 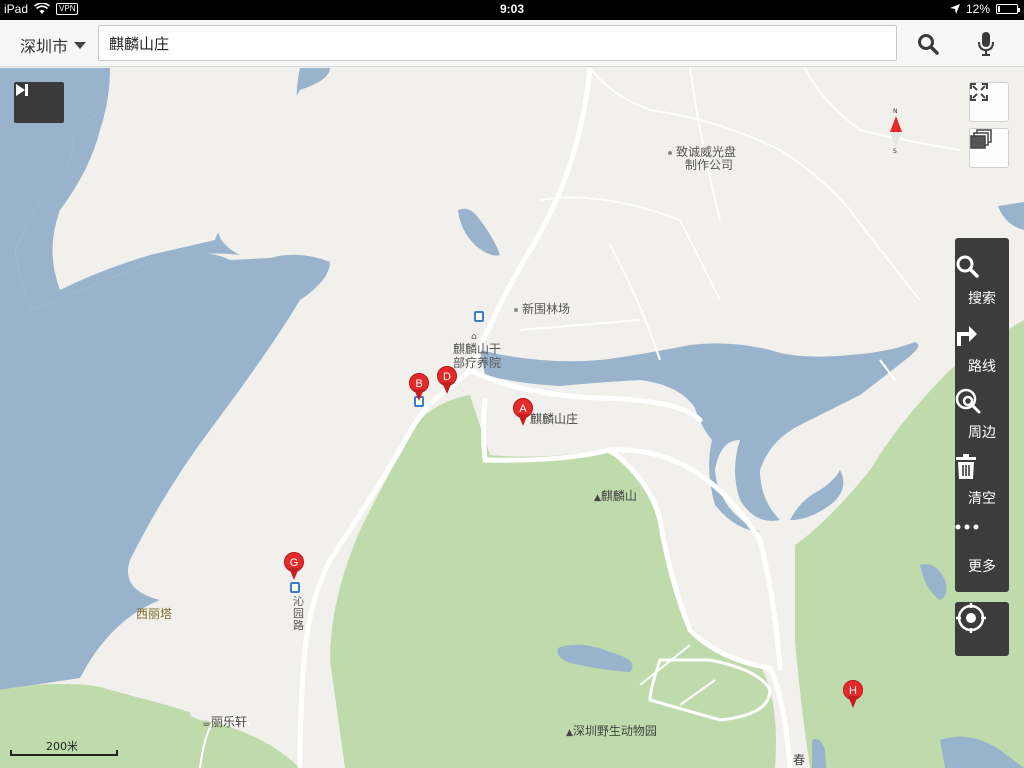 What do you see at coordinates (44, 46) in the screenshot?
I see `city-name: 深圳市` at bounding box center [44, 46].